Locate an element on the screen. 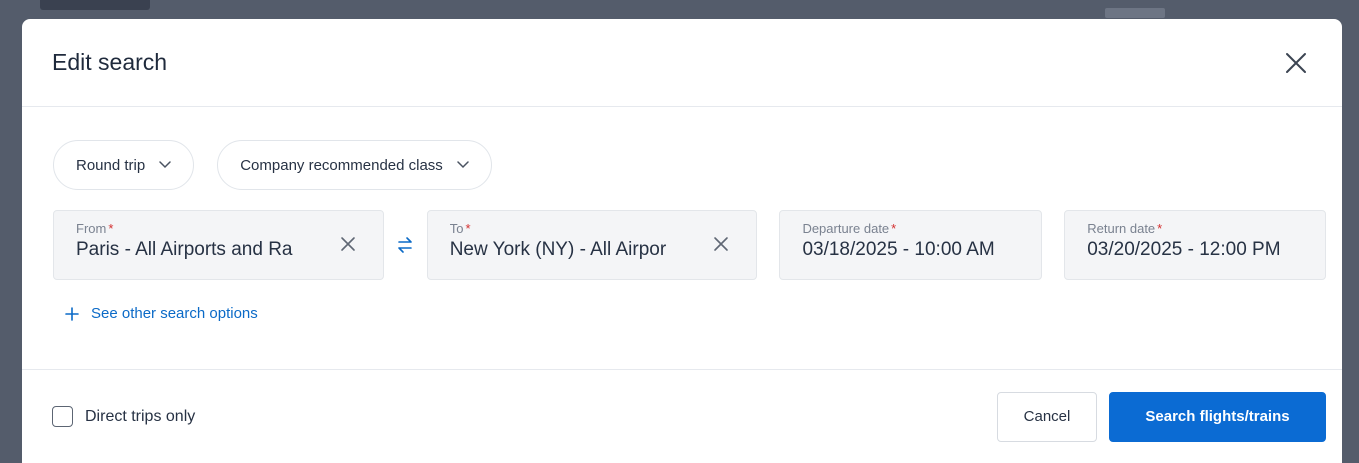  cancel-button: Cancel is located at coordinates (1047, 416).